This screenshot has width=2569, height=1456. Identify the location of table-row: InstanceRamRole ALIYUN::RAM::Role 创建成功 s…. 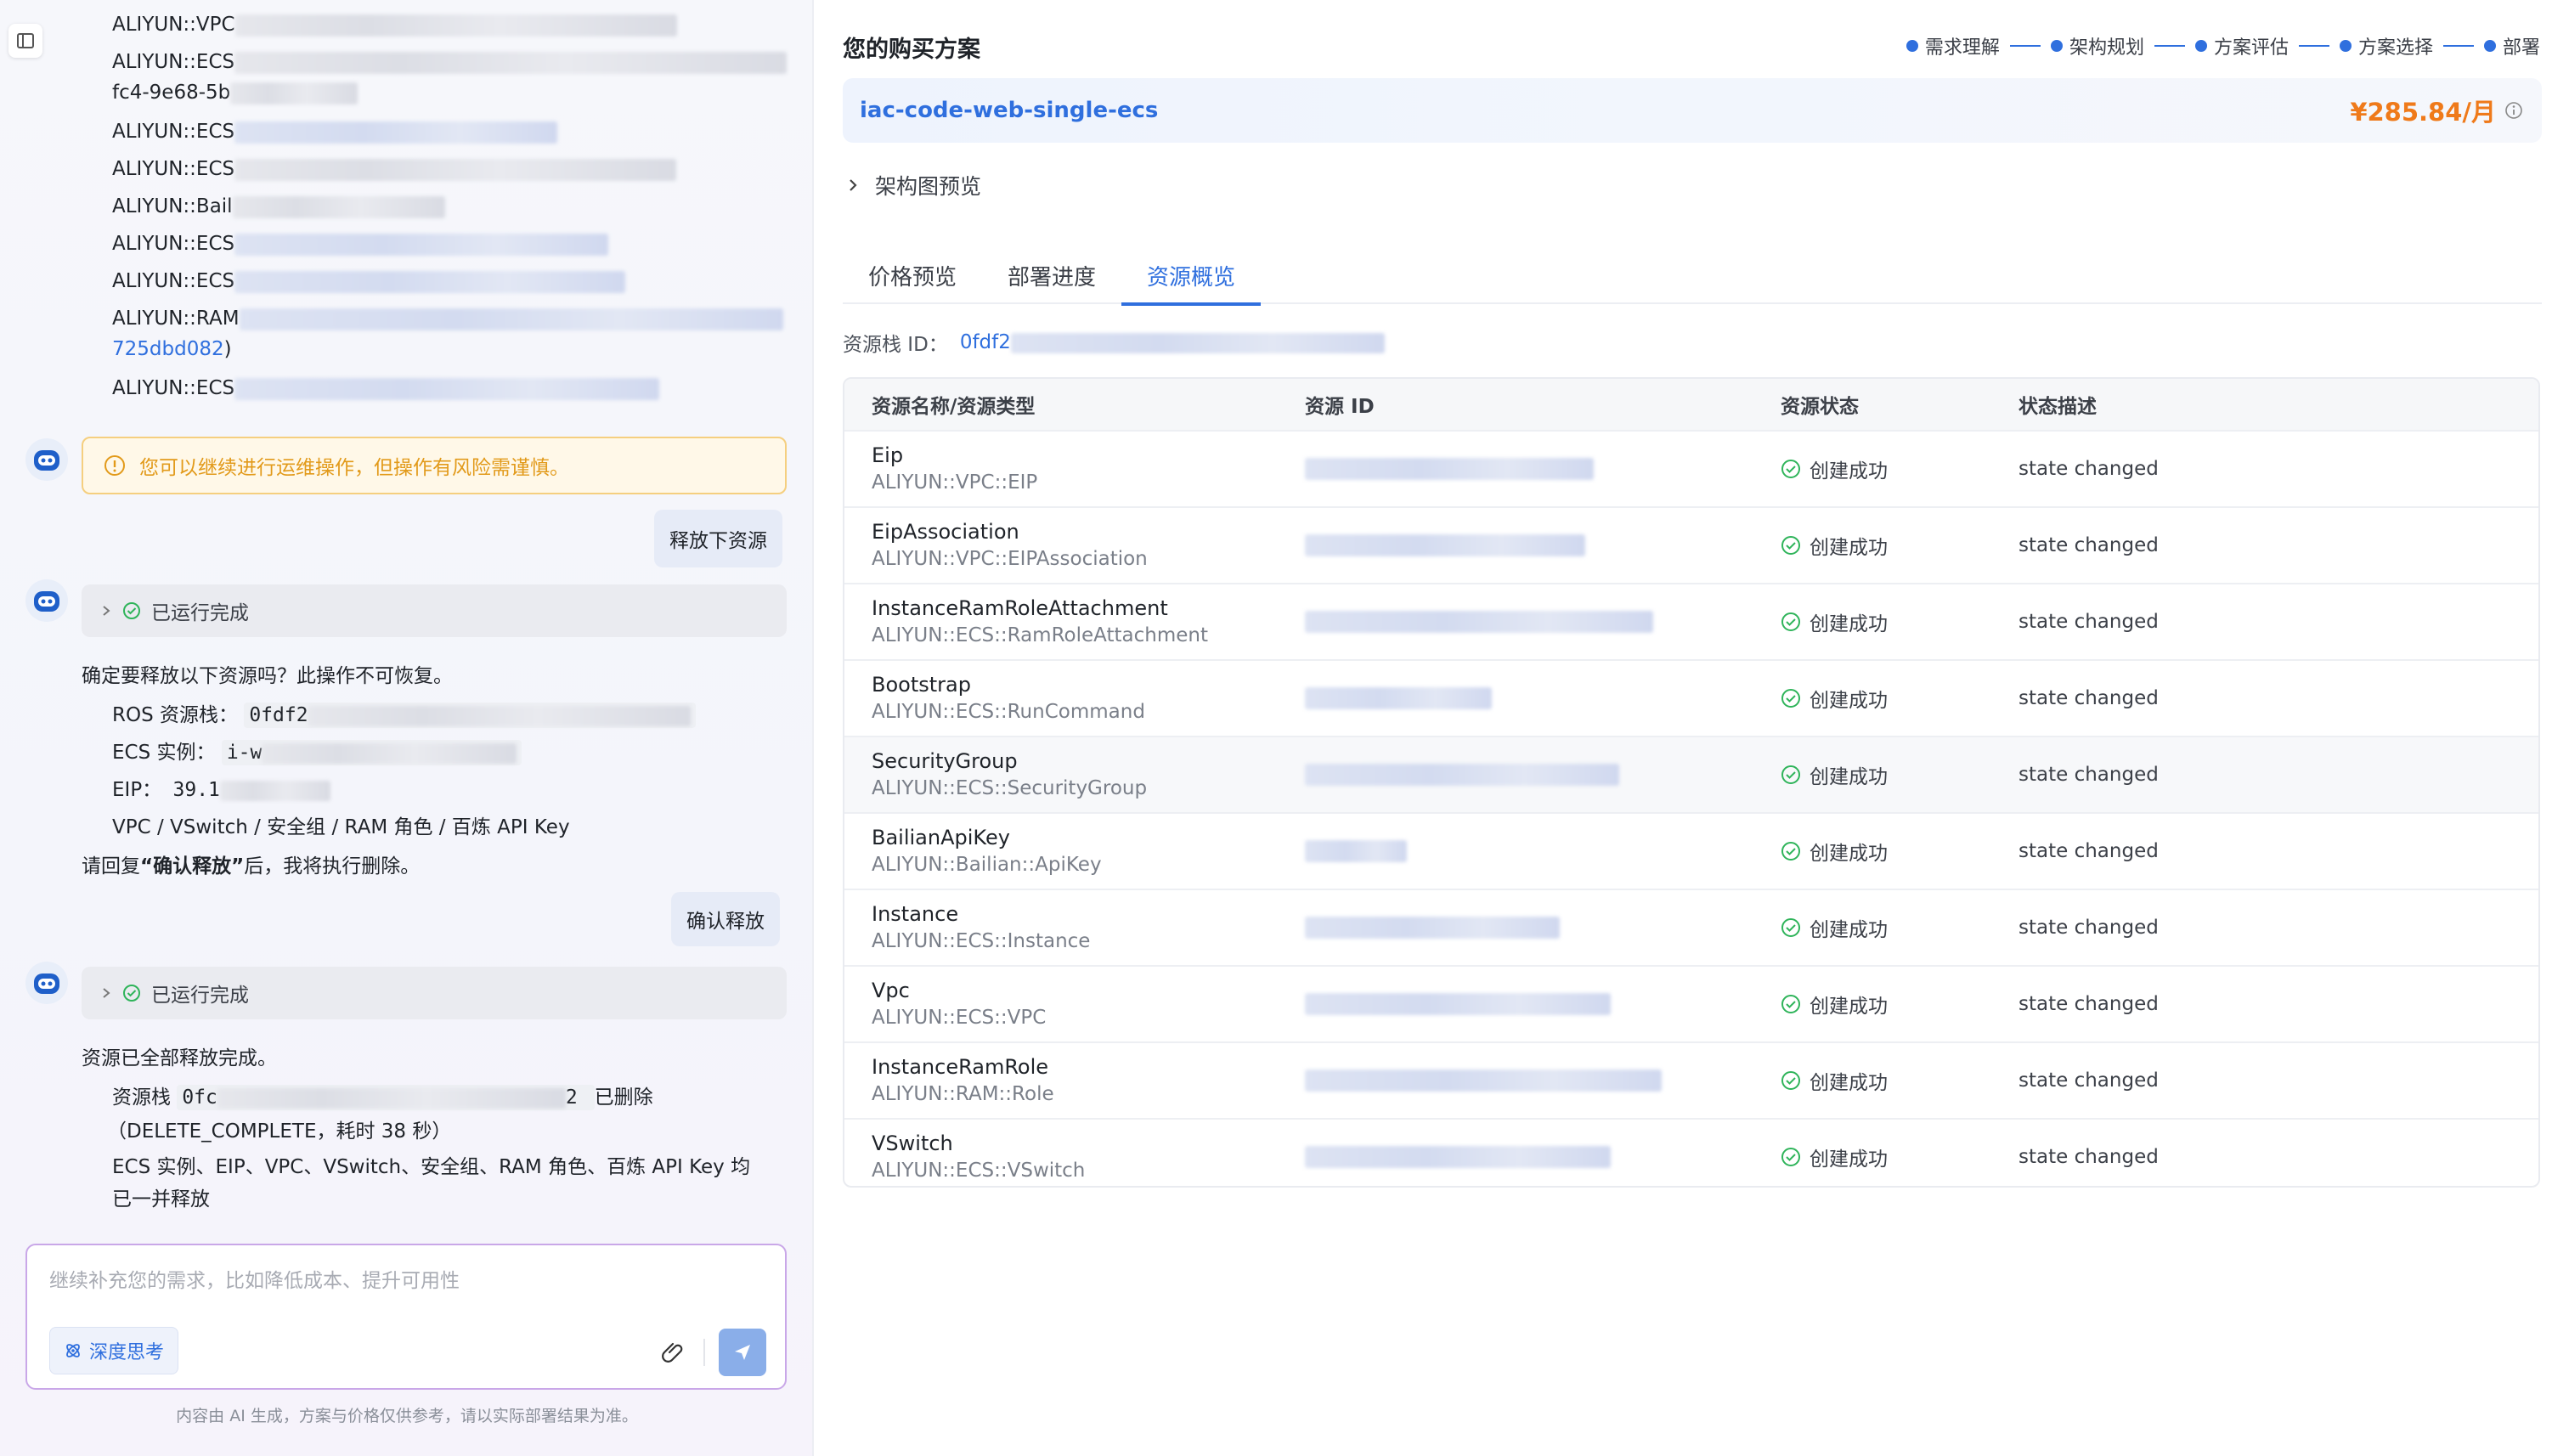
(1691, 1079).